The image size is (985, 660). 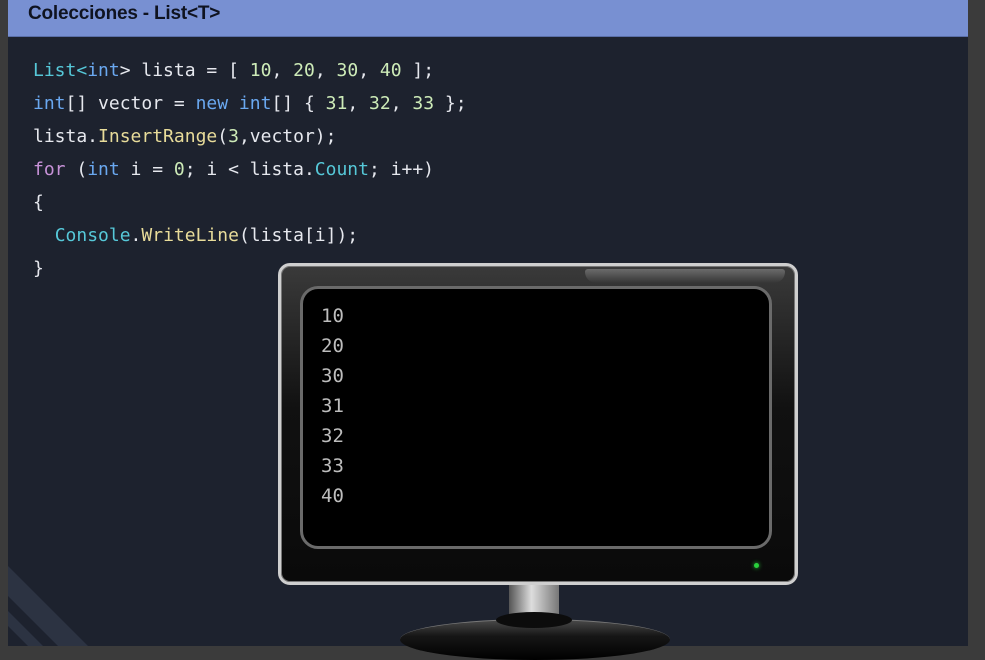 What do you see at coordinates (158, 136) in the screenshot?
I see `code-method: InsertRange` at bounding box center [158, 136].